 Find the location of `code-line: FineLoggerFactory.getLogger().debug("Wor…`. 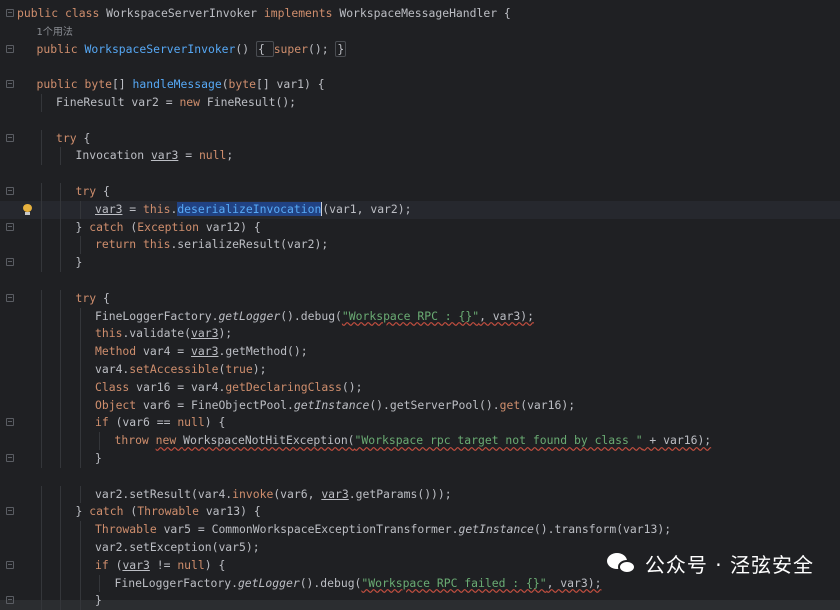

code-line: FineLoggerFactory.getLogger().debug("Wor… is located at coordinates (420, 316).